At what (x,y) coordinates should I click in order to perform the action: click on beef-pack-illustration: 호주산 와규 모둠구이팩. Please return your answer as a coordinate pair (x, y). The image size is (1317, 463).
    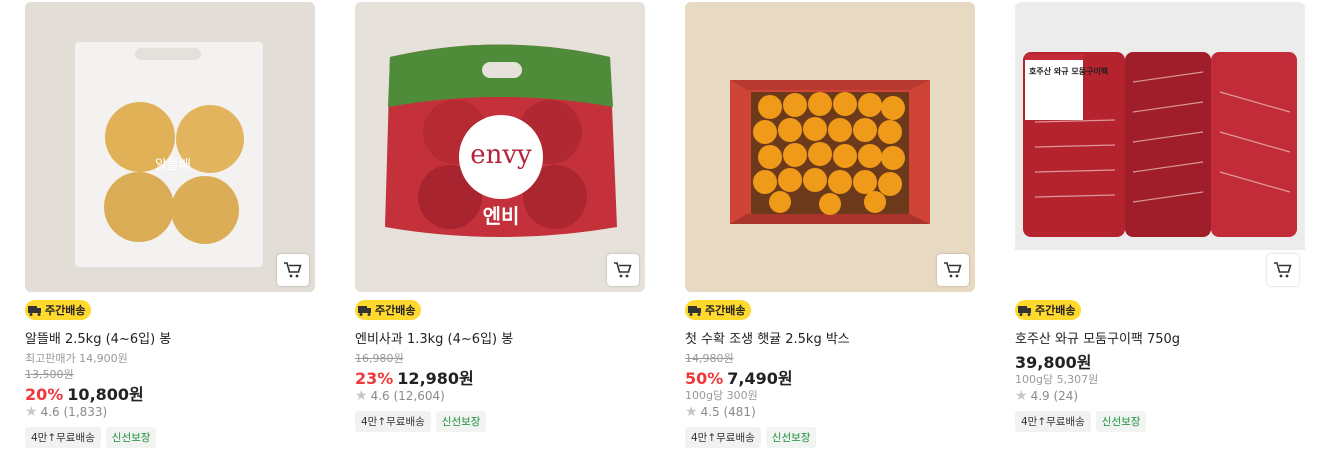
    Looking at the image, I should click on (1160, 147).